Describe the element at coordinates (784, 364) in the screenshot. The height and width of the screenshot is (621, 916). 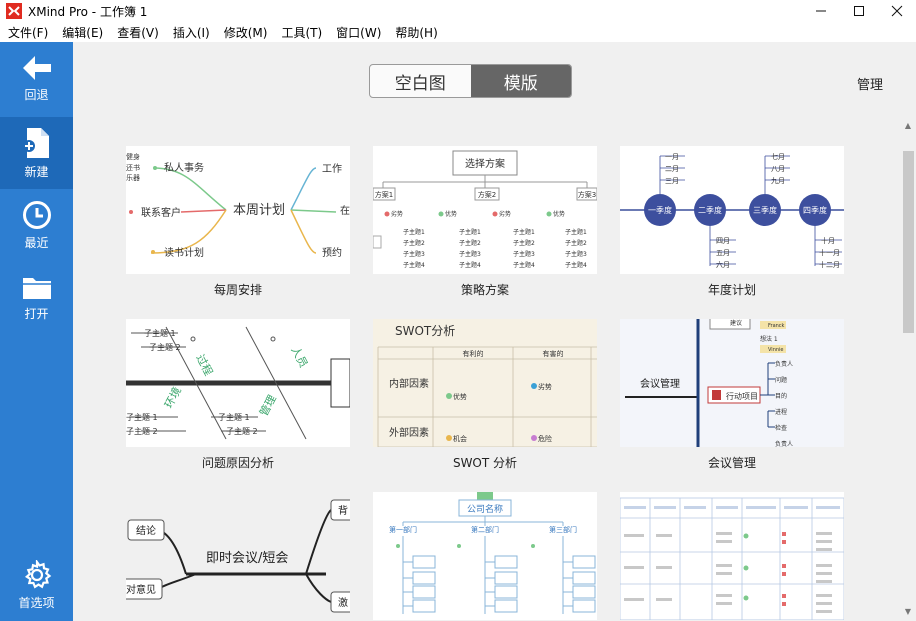
I see `svg-text: 负责人` at that location.